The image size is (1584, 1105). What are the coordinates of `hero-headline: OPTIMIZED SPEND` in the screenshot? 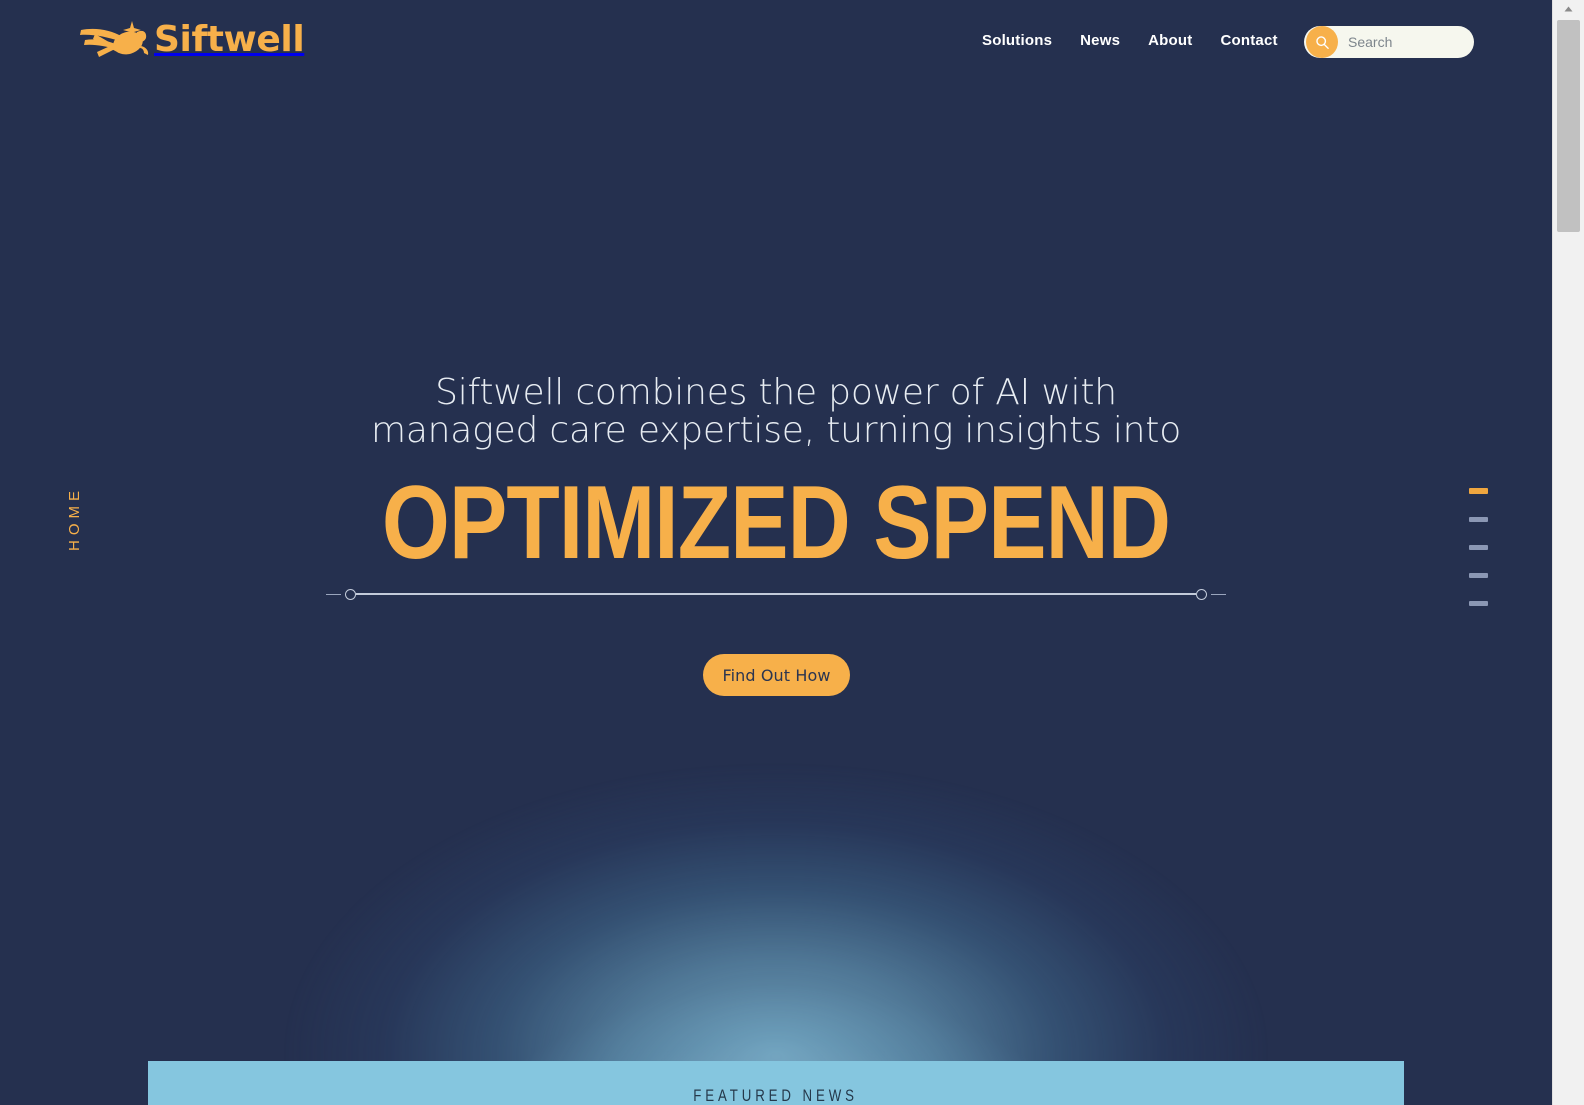 It's located at (776, 523).